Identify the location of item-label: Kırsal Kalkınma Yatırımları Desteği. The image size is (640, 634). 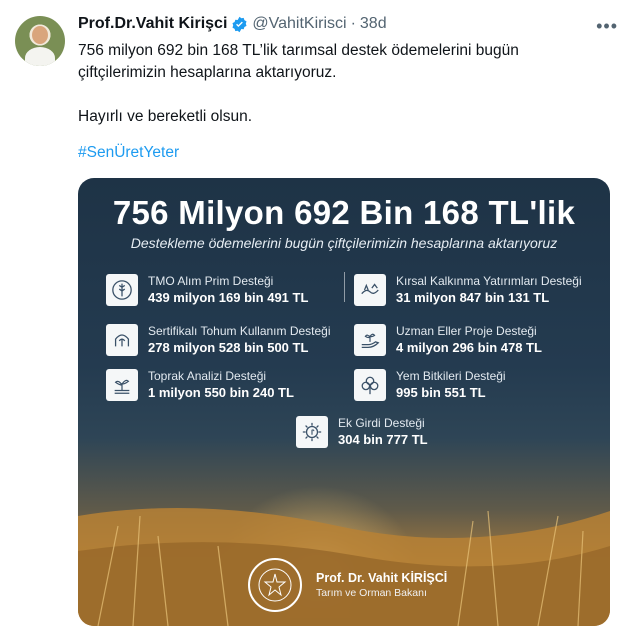
(489, 281).